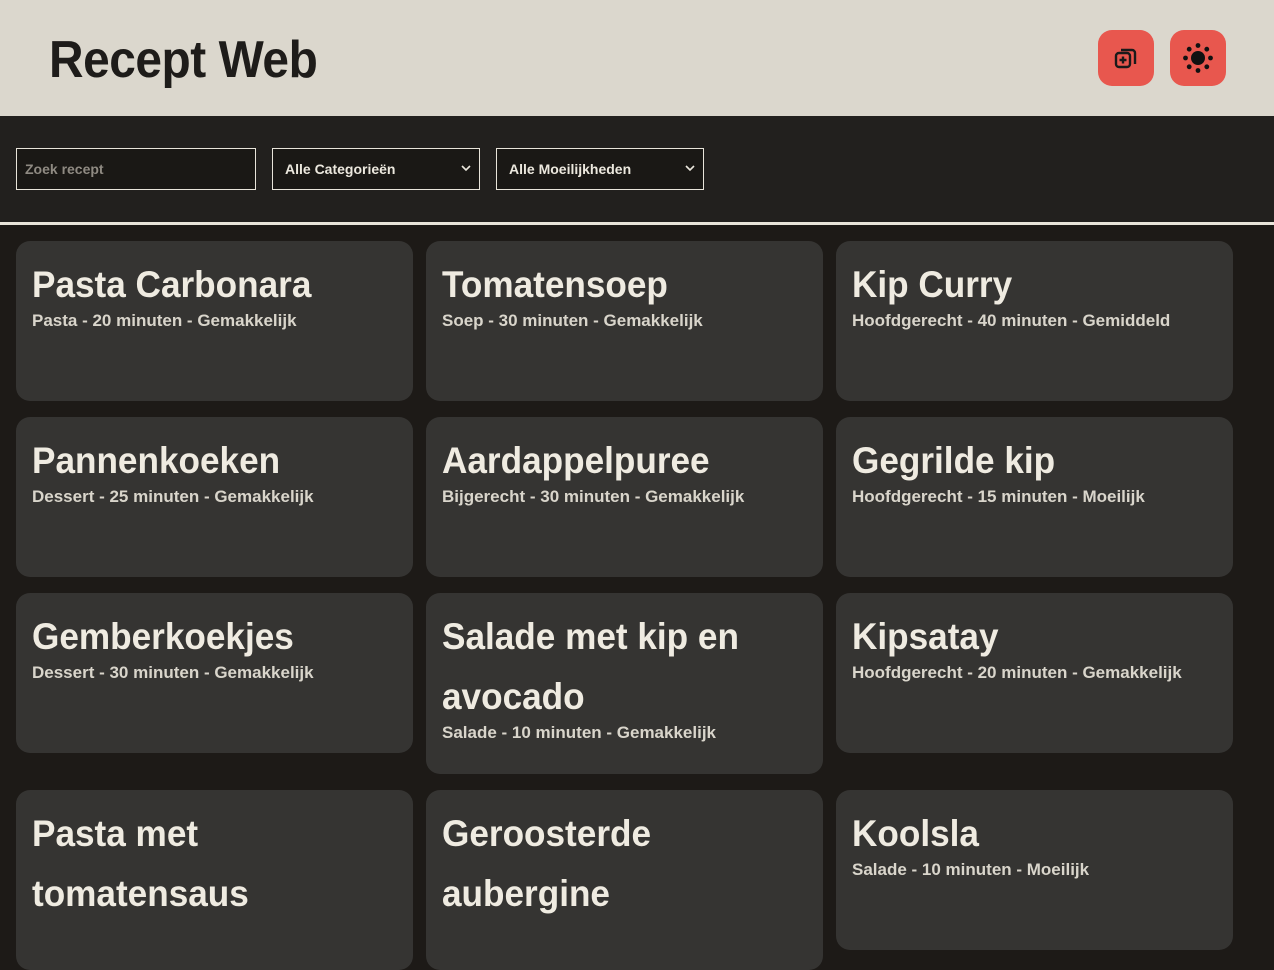 The height and width of the screenshot is (970, 1274). Describe the element at coordinates (915, 833) in the screenshot. I see `recipe-title: Koolsla` at that location.